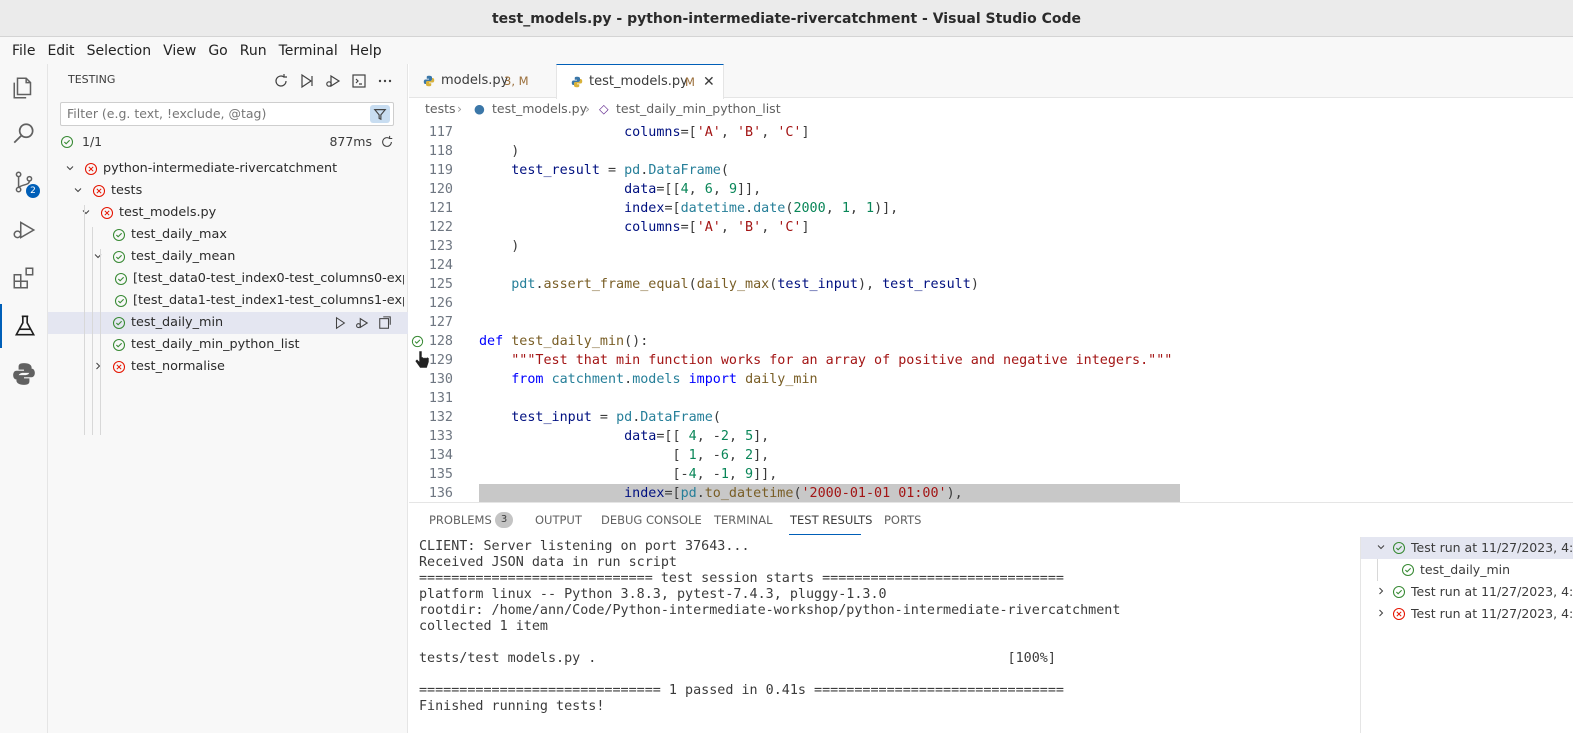  Describe the element at coordinates (440, 284) in the screenshot. I see `line-number: 125` at that location.